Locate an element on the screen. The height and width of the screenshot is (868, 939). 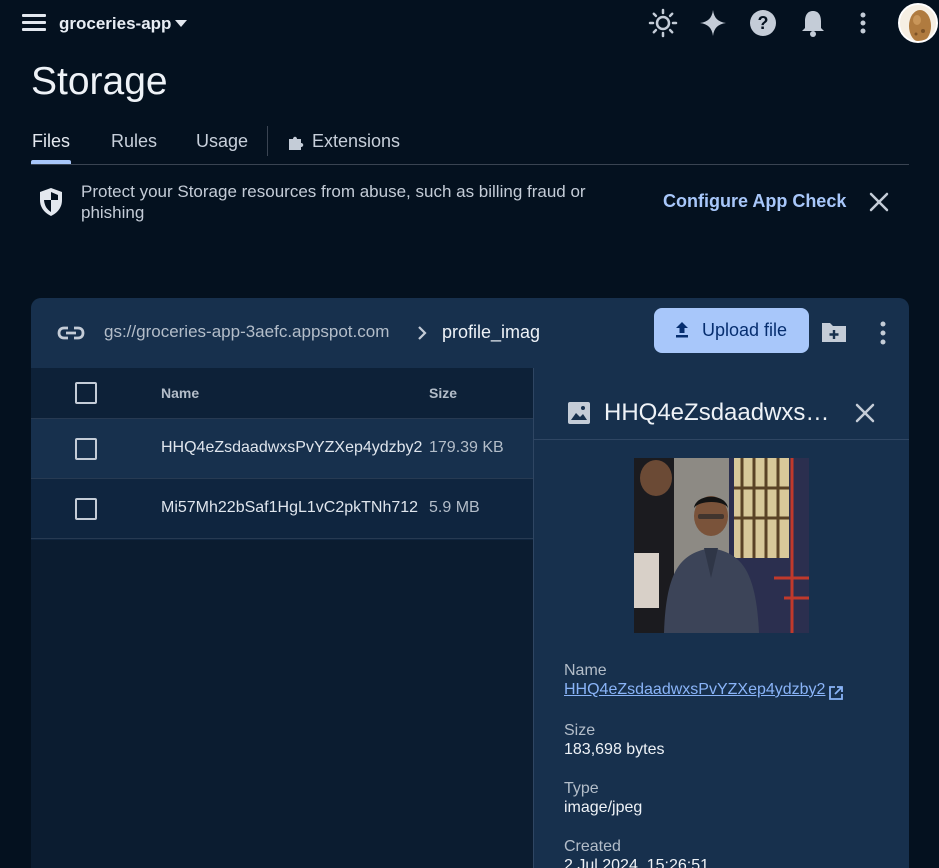
tab-extensions: Extensions is located at coordinates (356, 141).